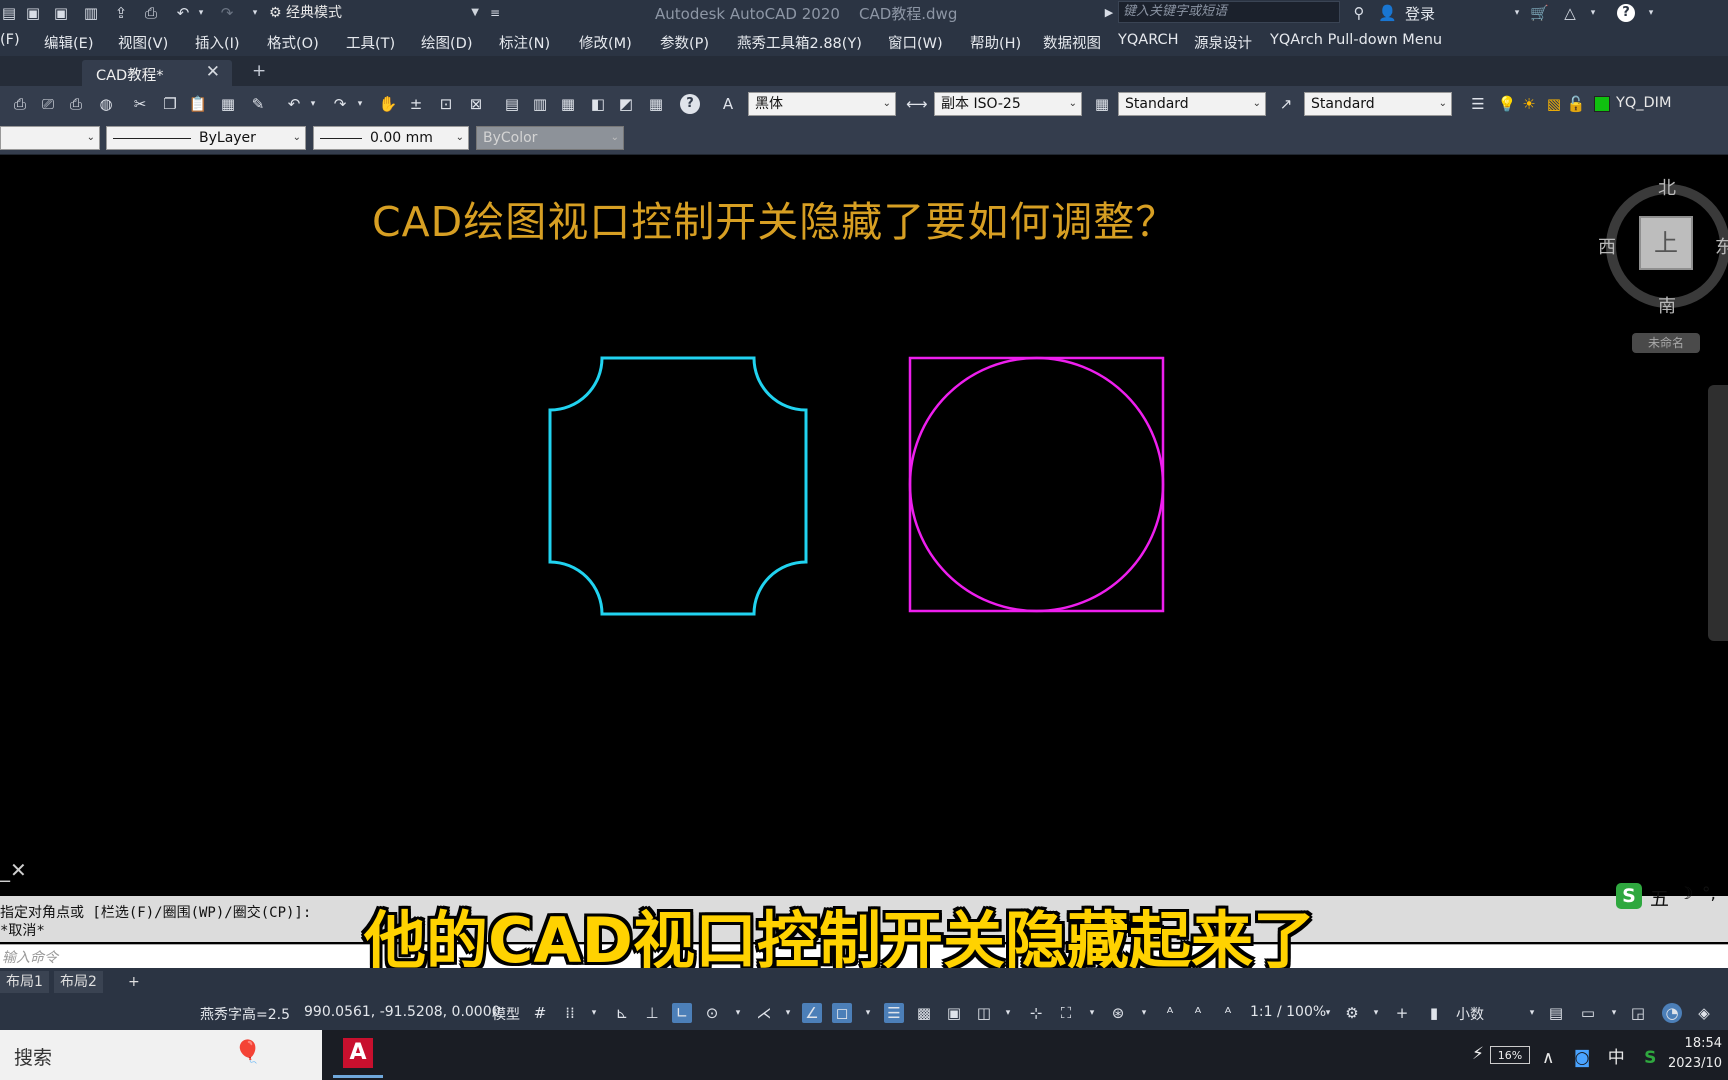 Image resolution: width=1728 pixels, height=1080 pixels. What do you see at coordinates (156, 913) in the screenshot?
I see `command-history-line: 指定对角点或 [栏选(F)/圈围(WP)/圈交(CP)]:` at bounding box center [156, 913].